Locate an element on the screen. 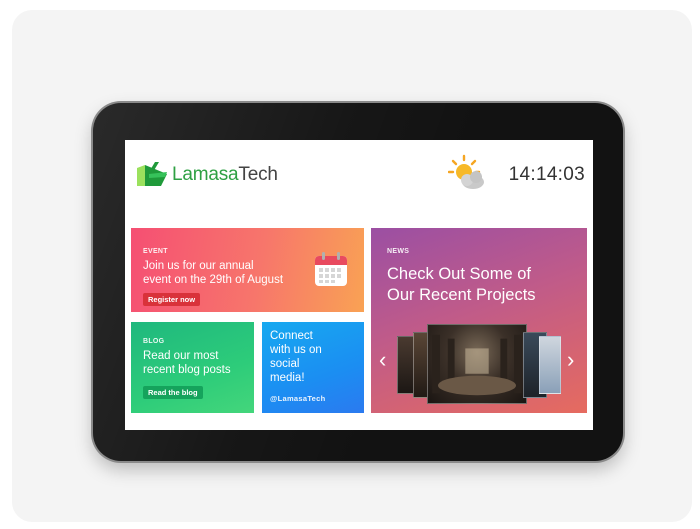  clock: 14:14:03 is located at coordinates (546, 174).